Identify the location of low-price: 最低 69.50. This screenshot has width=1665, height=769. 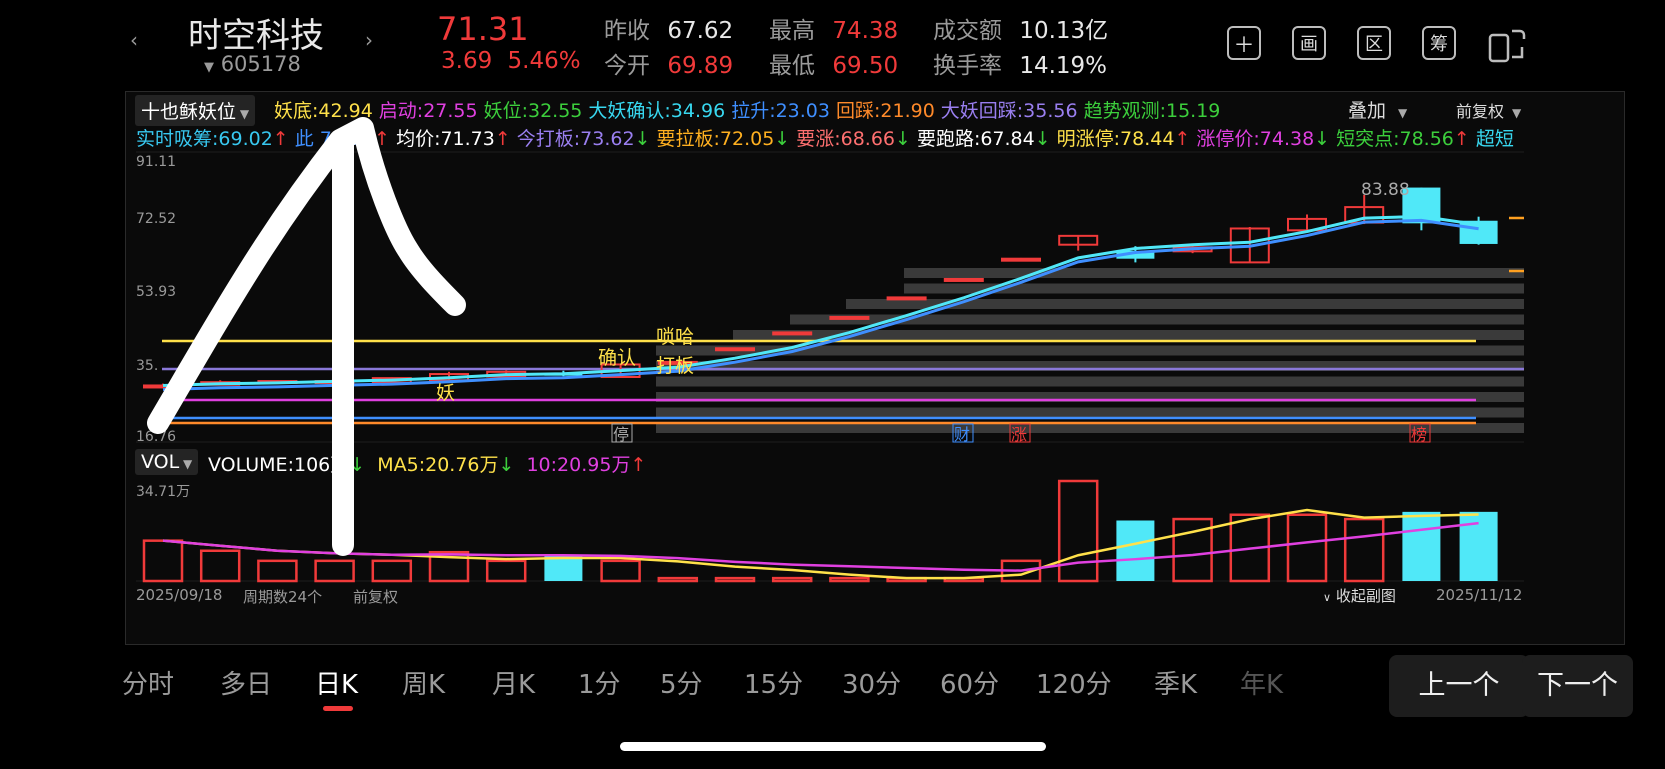
(834, 66).